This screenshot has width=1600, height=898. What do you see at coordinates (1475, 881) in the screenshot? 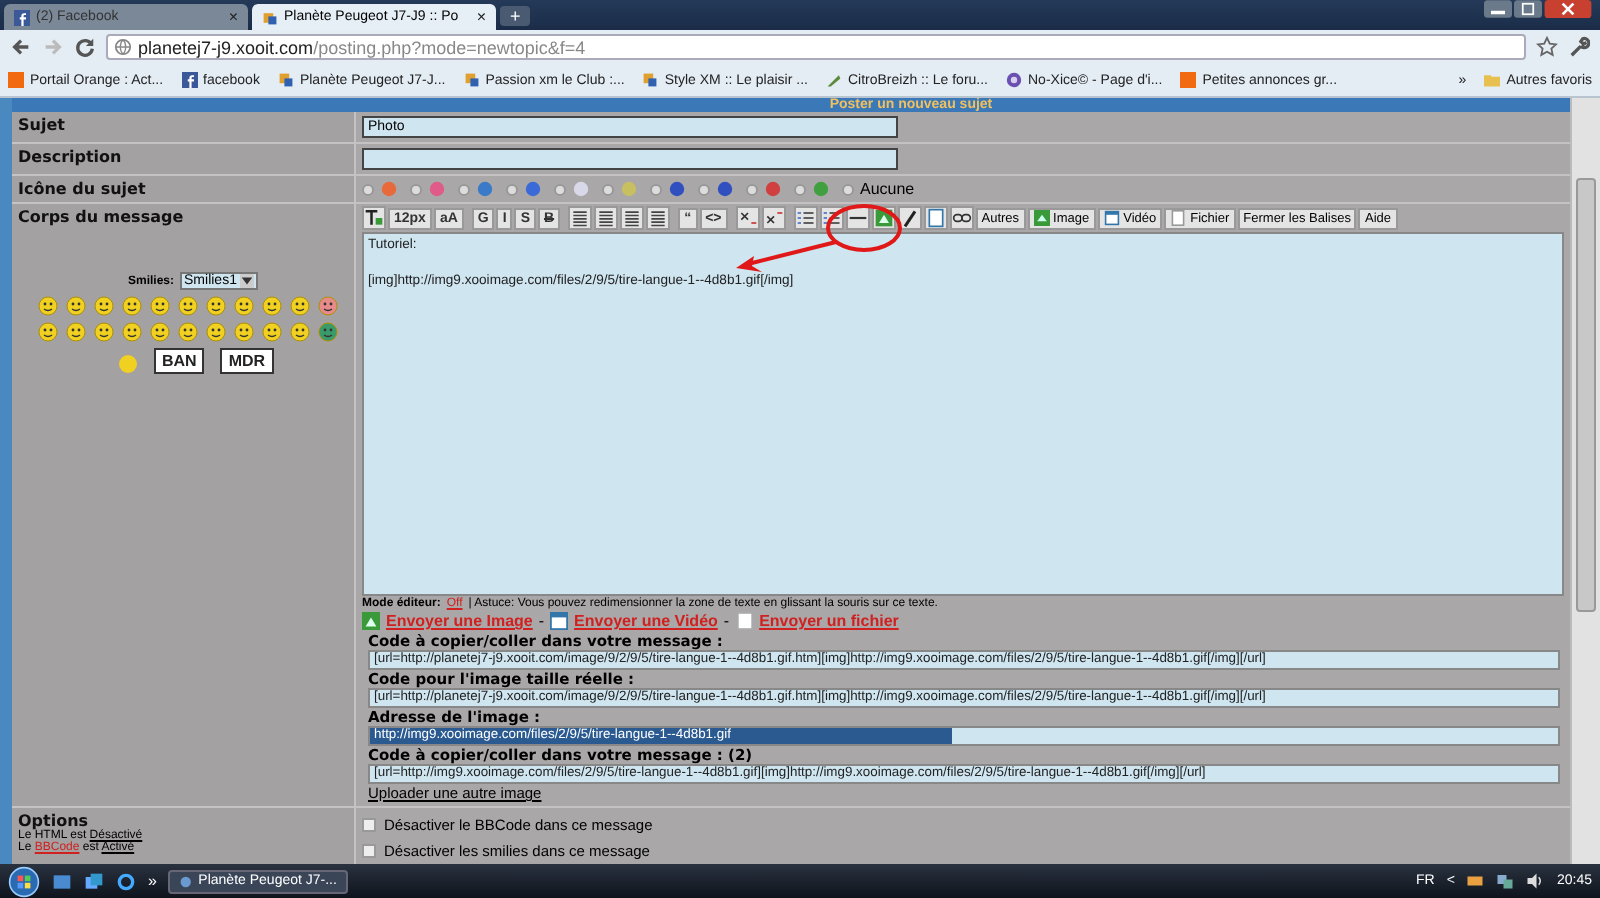
I see `tray-icon` at bounding box center [1475, 881].